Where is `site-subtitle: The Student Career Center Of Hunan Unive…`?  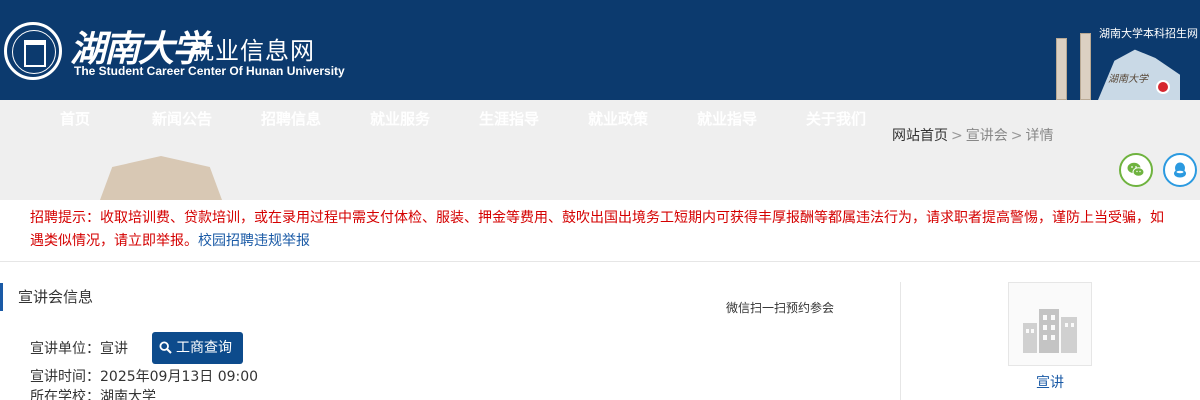 site-subtitle: The Student Career Center Of Hunan Unive… is located at coordinates (209, 71).